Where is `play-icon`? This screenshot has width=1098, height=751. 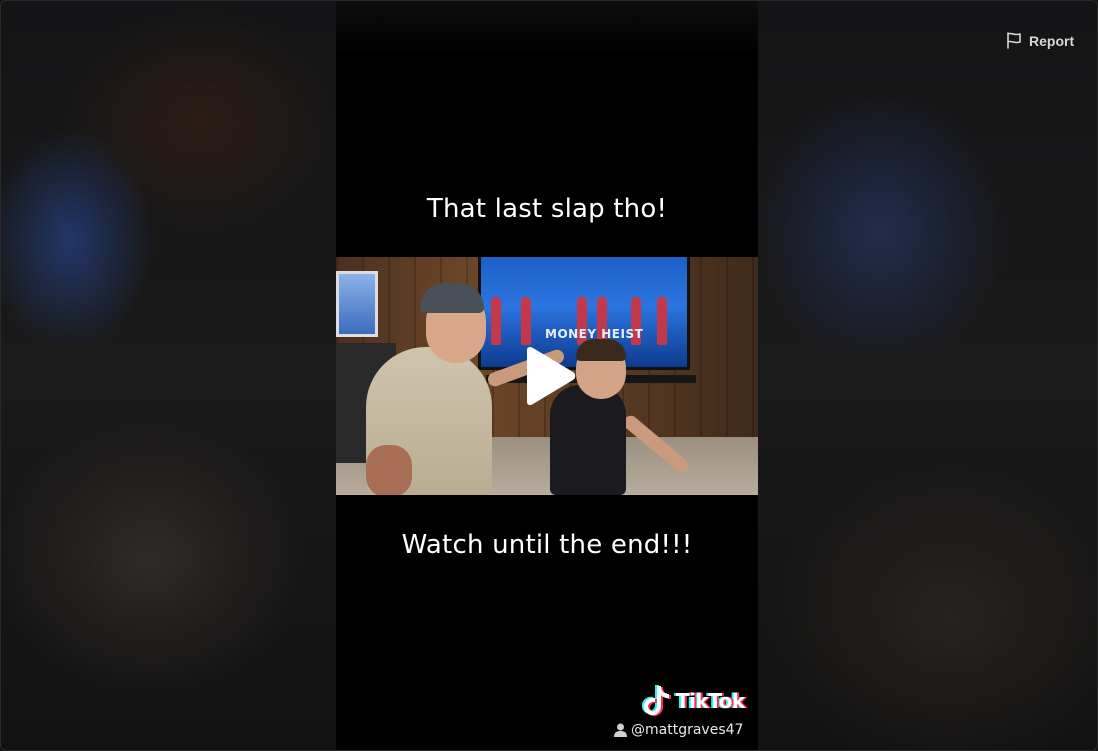
play-icon is located at coordinates (549, 376).